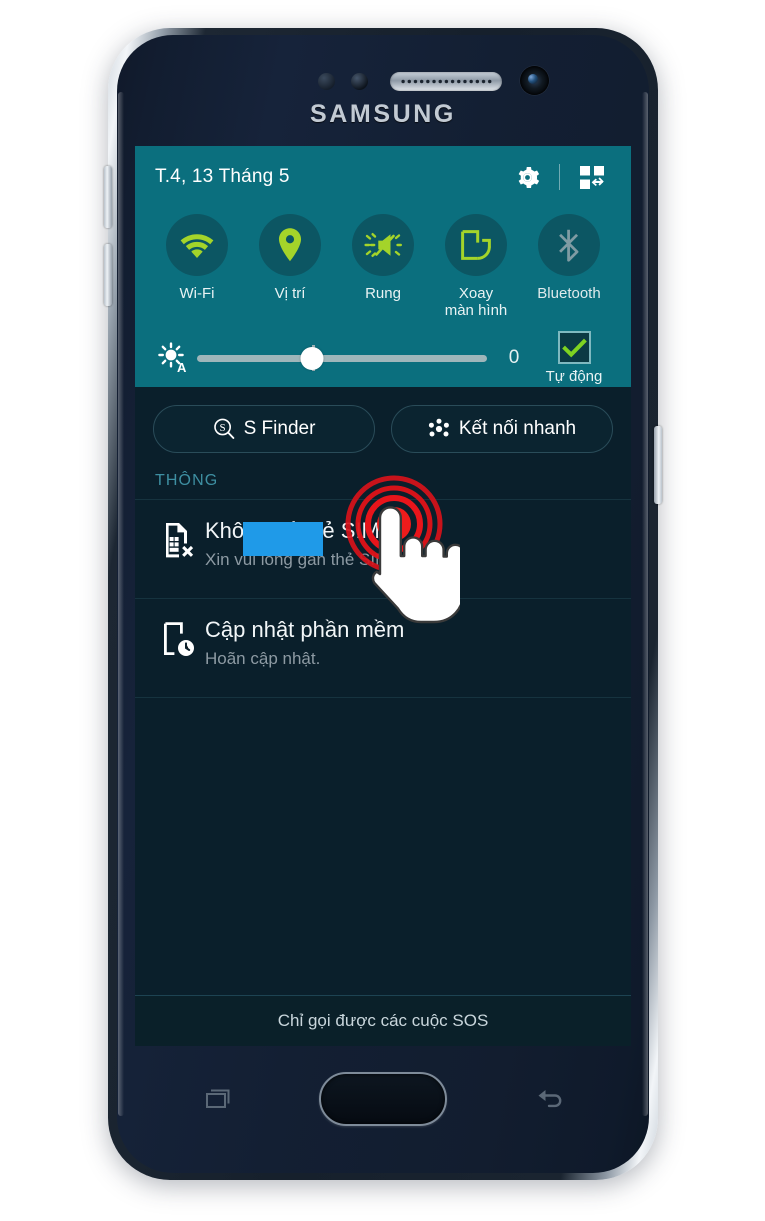 Image resolution: width=765 pixels, height=1221 pixels. What do you see at coordinates (527, 177) in the screenshot?
I see `gear-icon` at bounding box center [527, 177].